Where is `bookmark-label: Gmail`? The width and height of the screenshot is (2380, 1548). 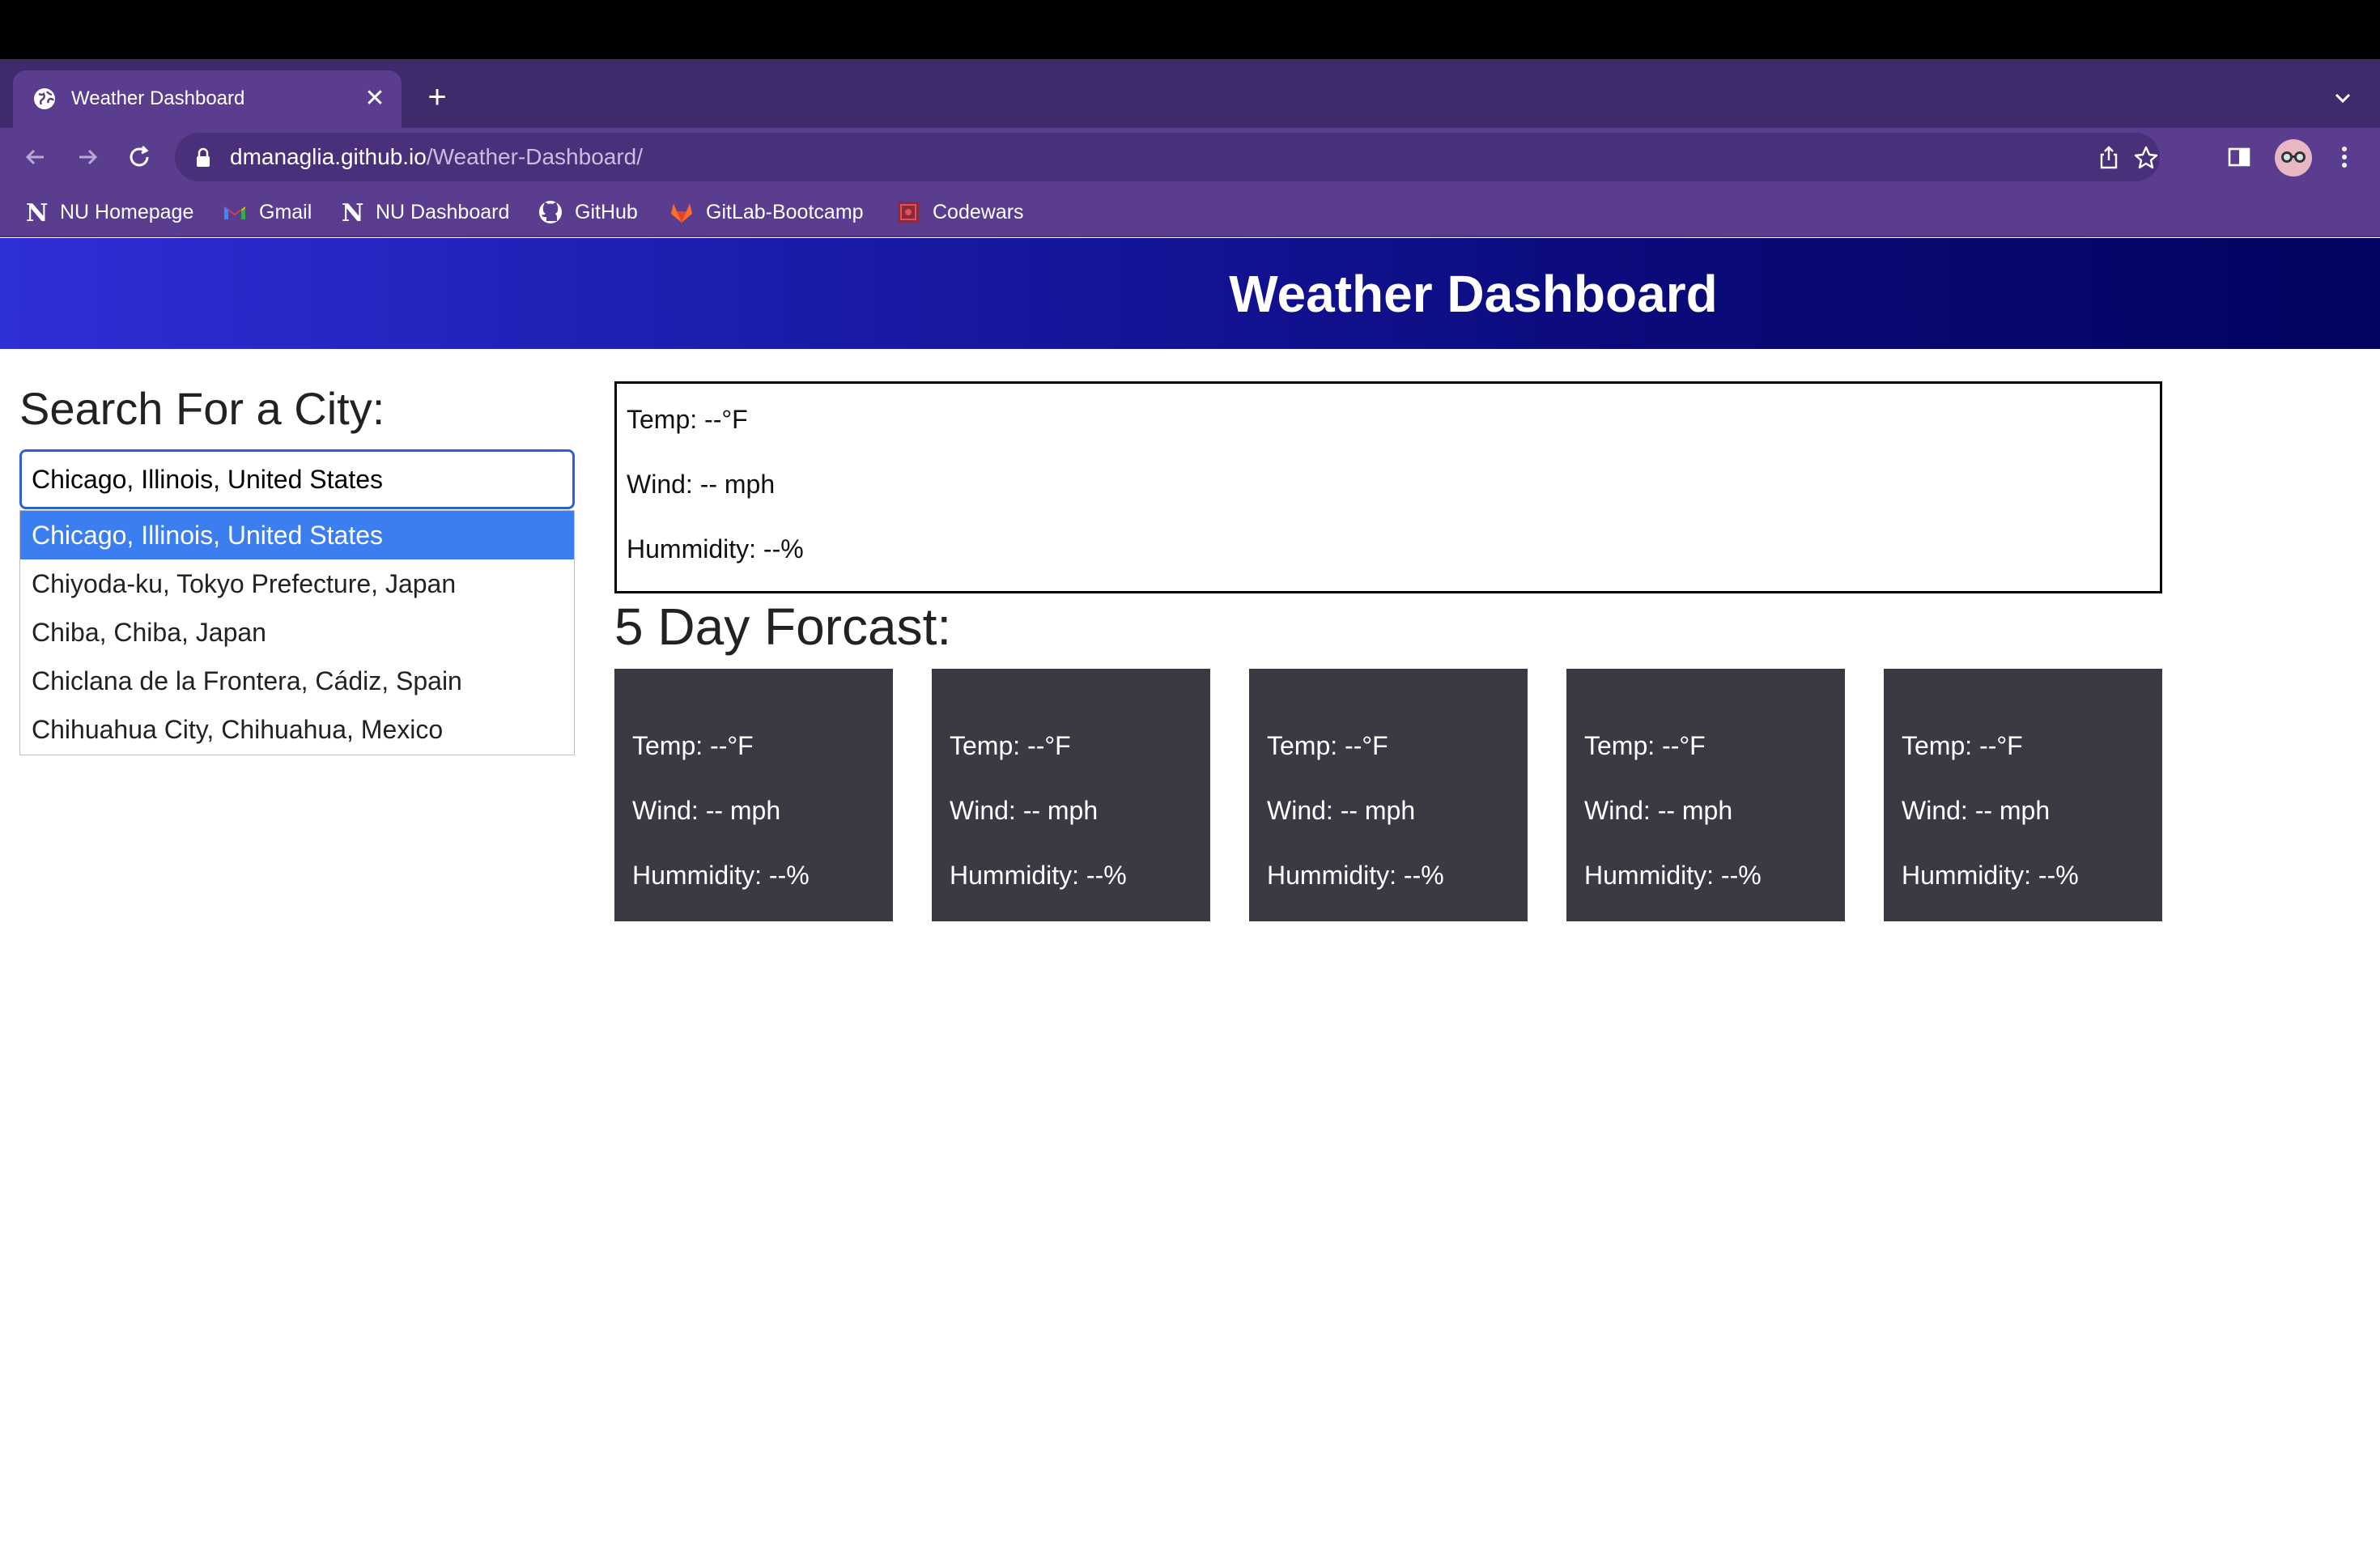 bookmark-label: Gmail is located at coordinates (285, 212).